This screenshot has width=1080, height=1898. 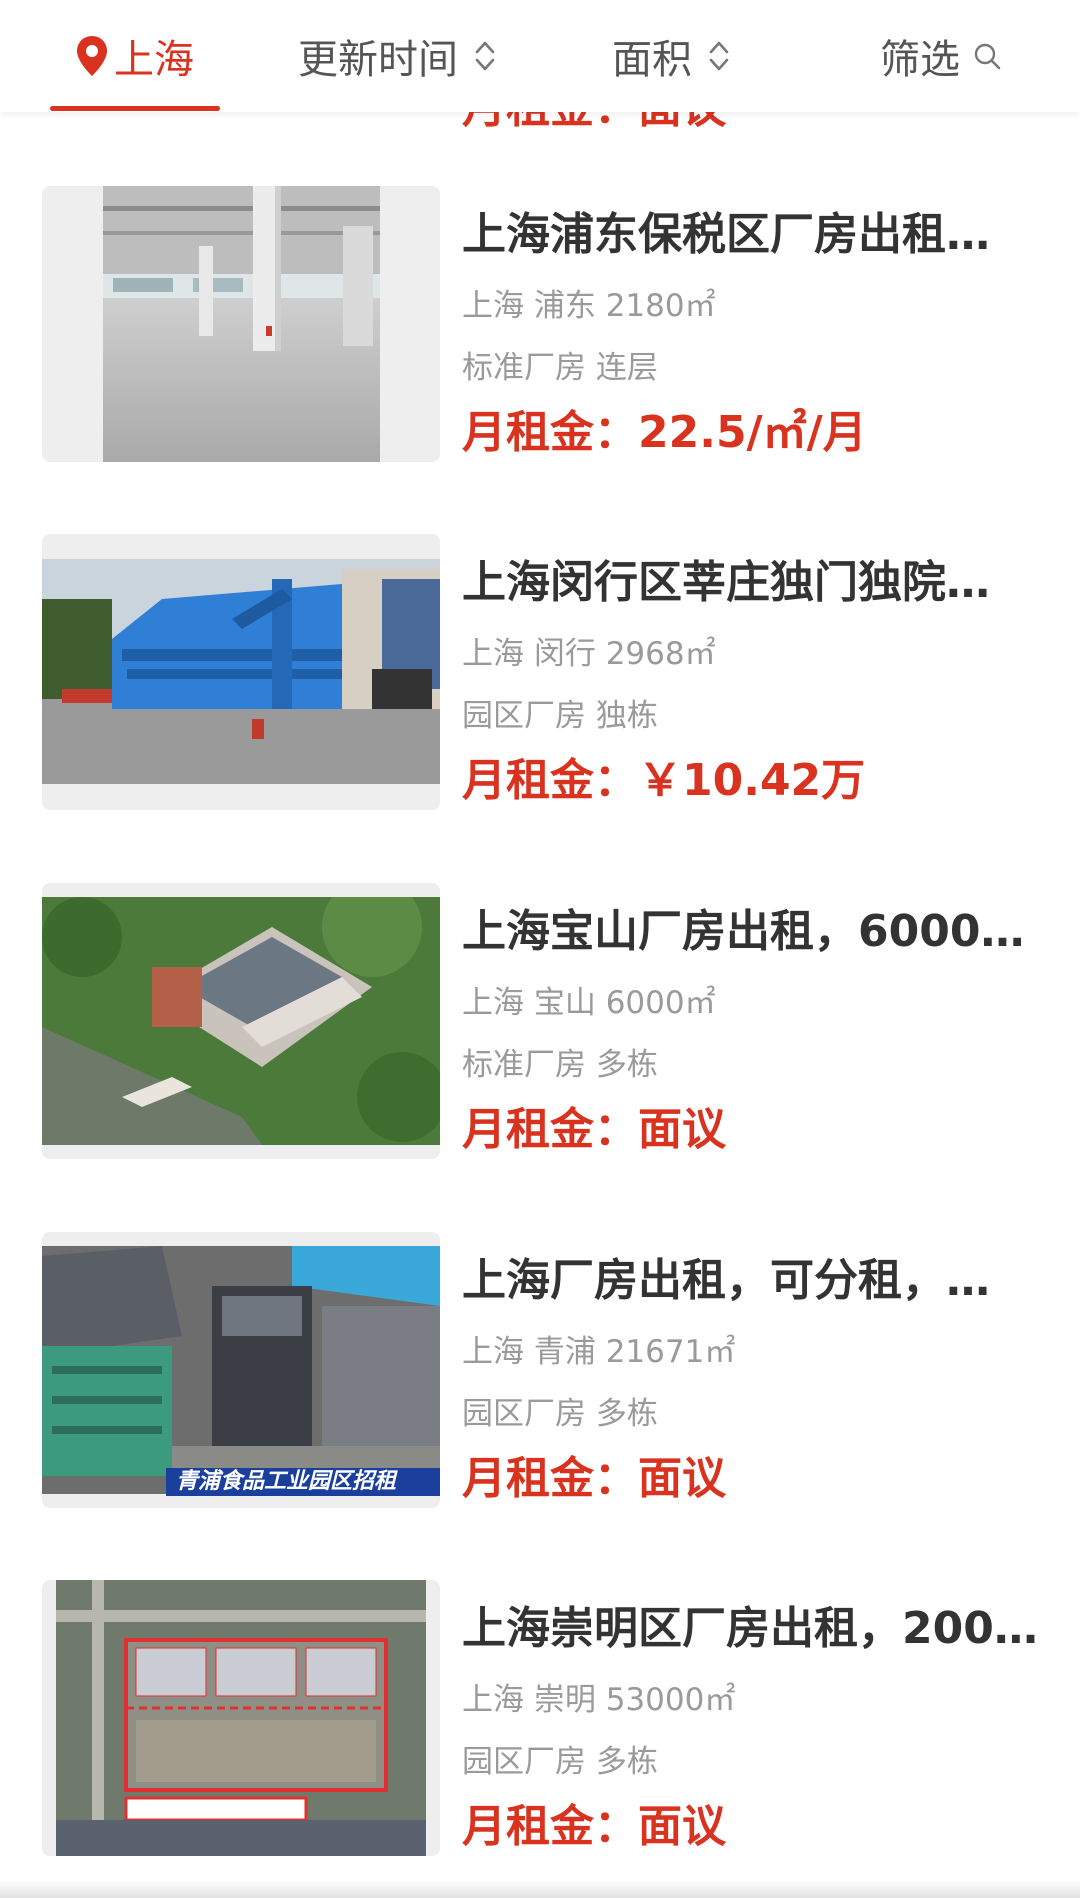 I want to click on filter-bar: 上海 更新时间 面积 筛选, so click(x=540, y=56).